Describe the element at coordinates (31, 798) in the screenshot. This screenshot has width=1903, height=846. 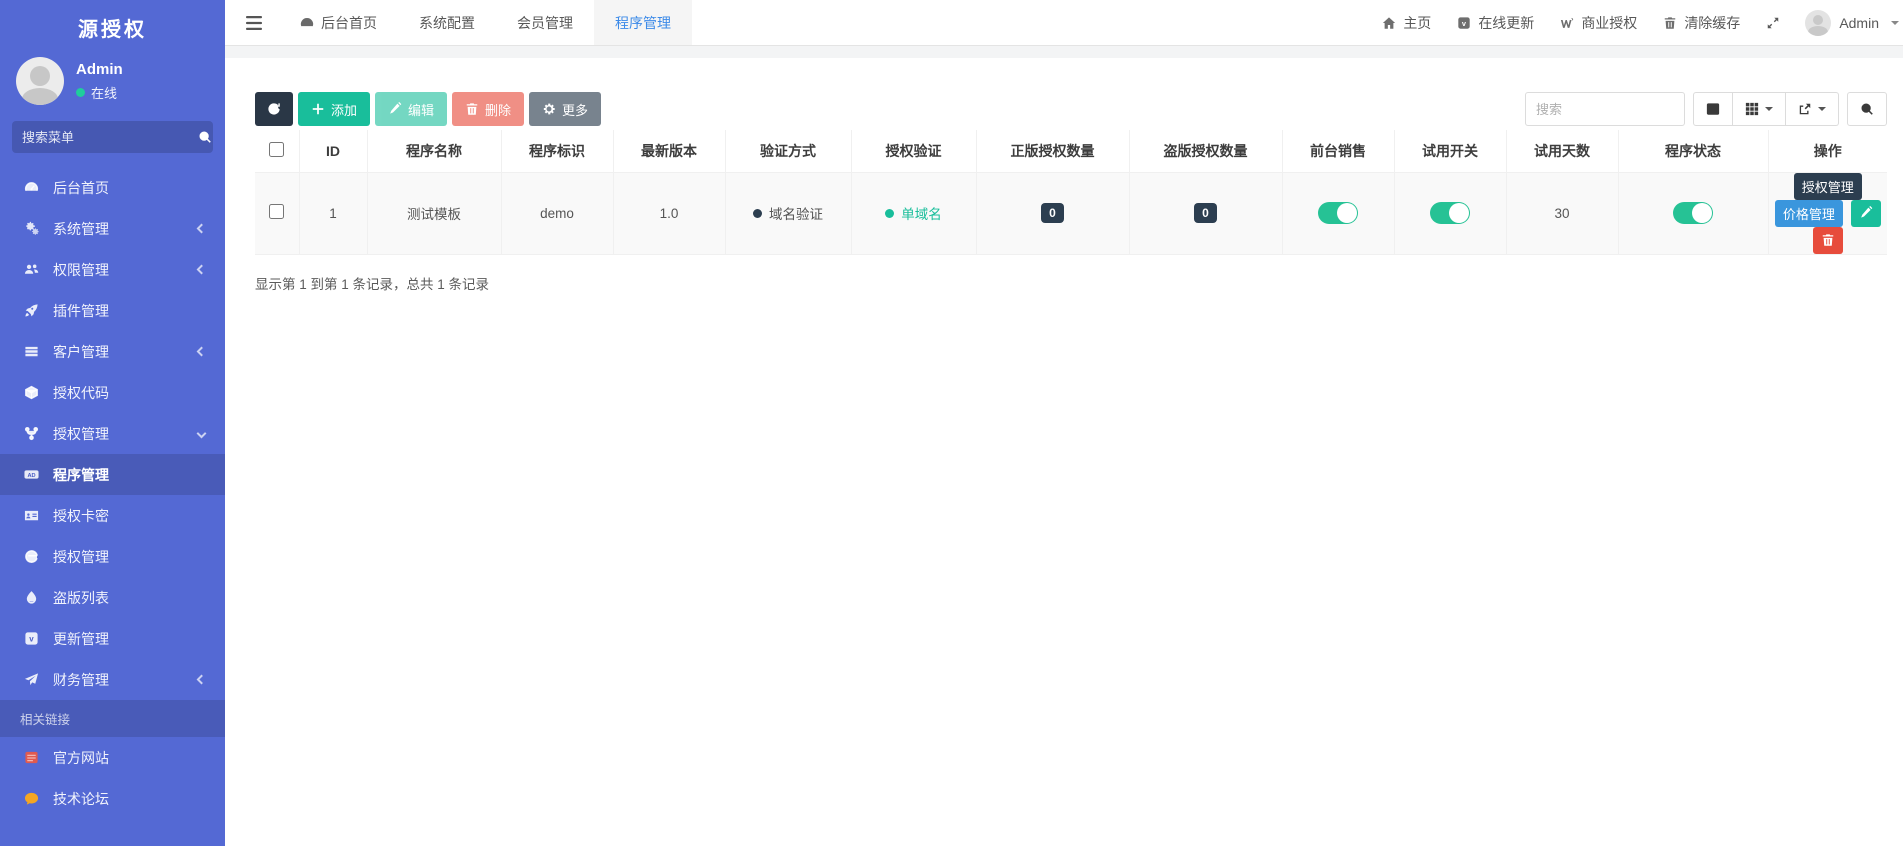
I see `forum-icon` at that location.